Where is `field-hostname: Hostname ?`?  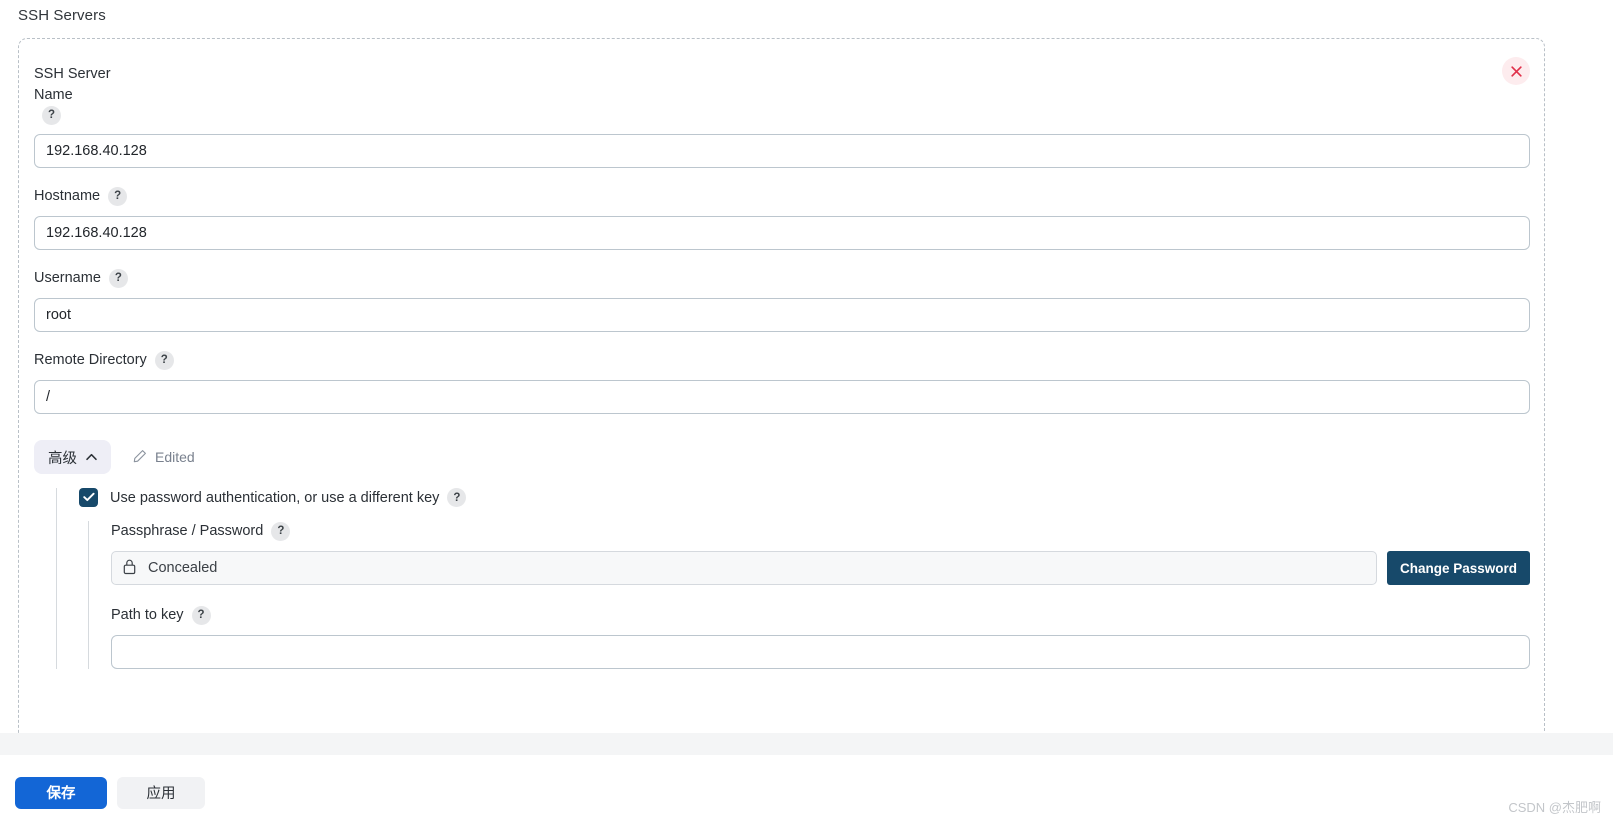
field-hostname: Hostname ? is located at coordinates (782, 218).